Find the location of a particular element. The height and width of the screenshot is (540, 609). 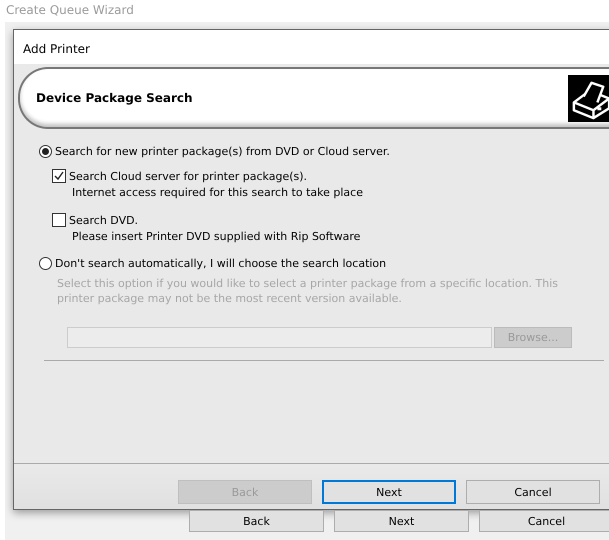

dialog-button: Cancel is located at coordinates (533, 492).